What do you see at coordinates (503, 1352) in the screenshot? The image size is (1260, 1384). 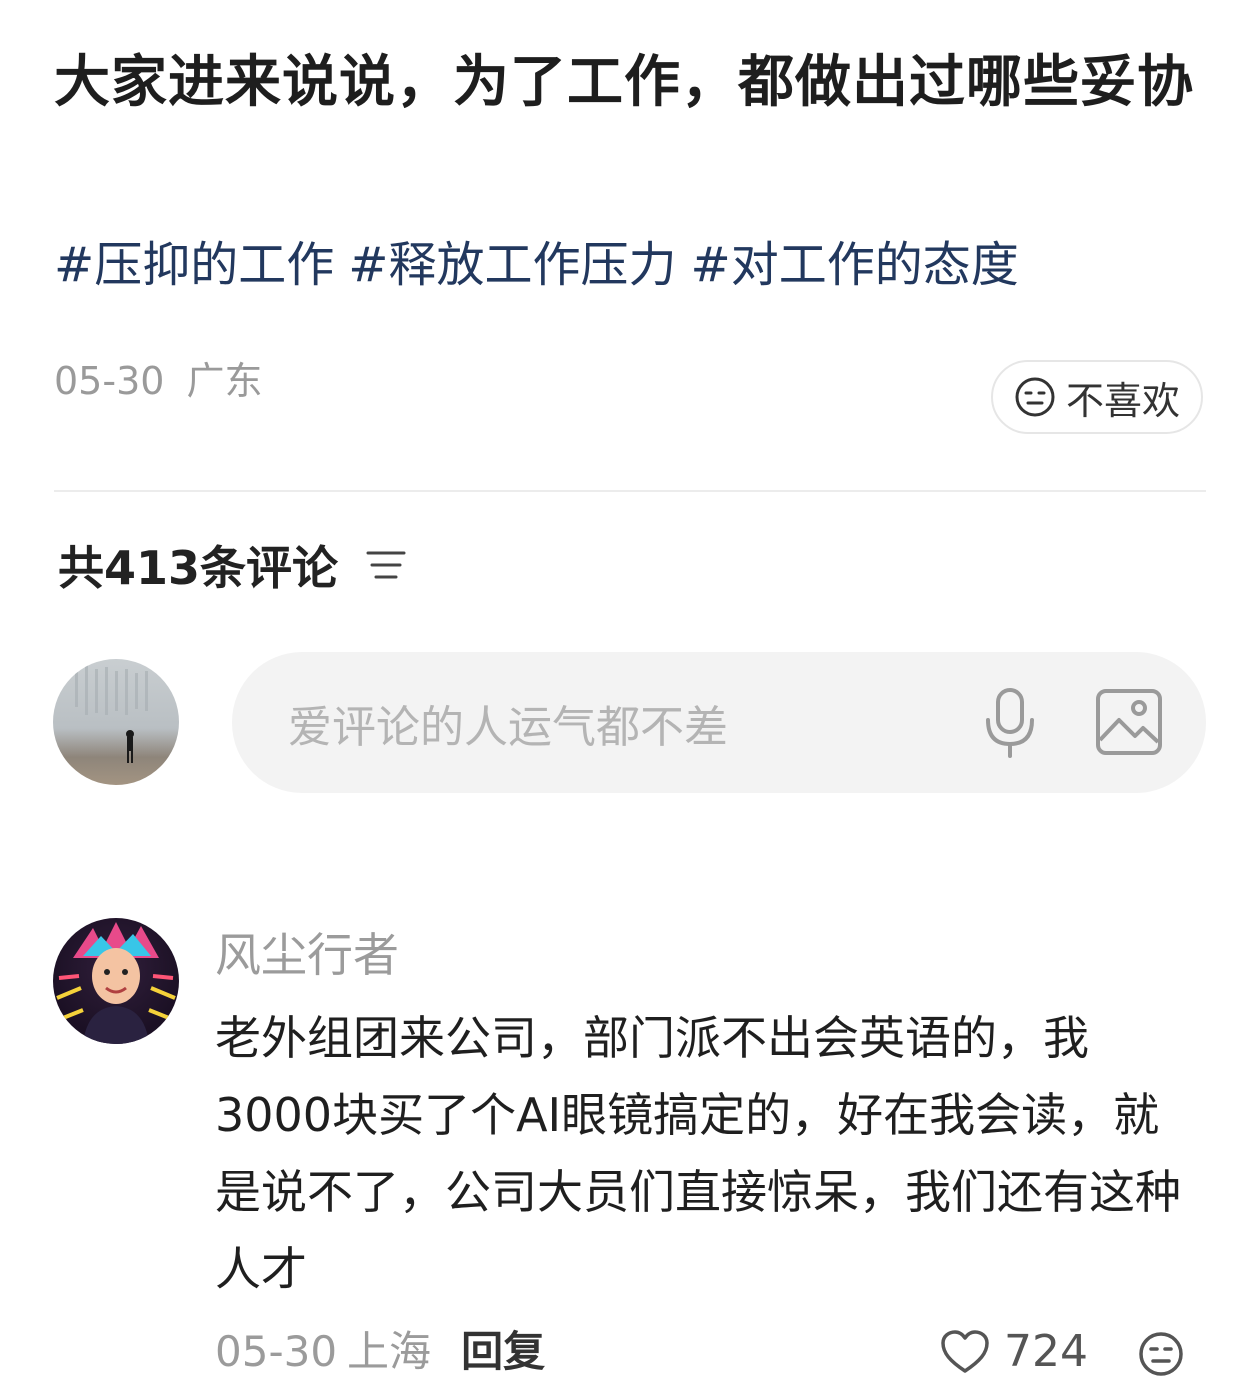 I see `reply-button: 回复` at bounding box center [503, 1352].